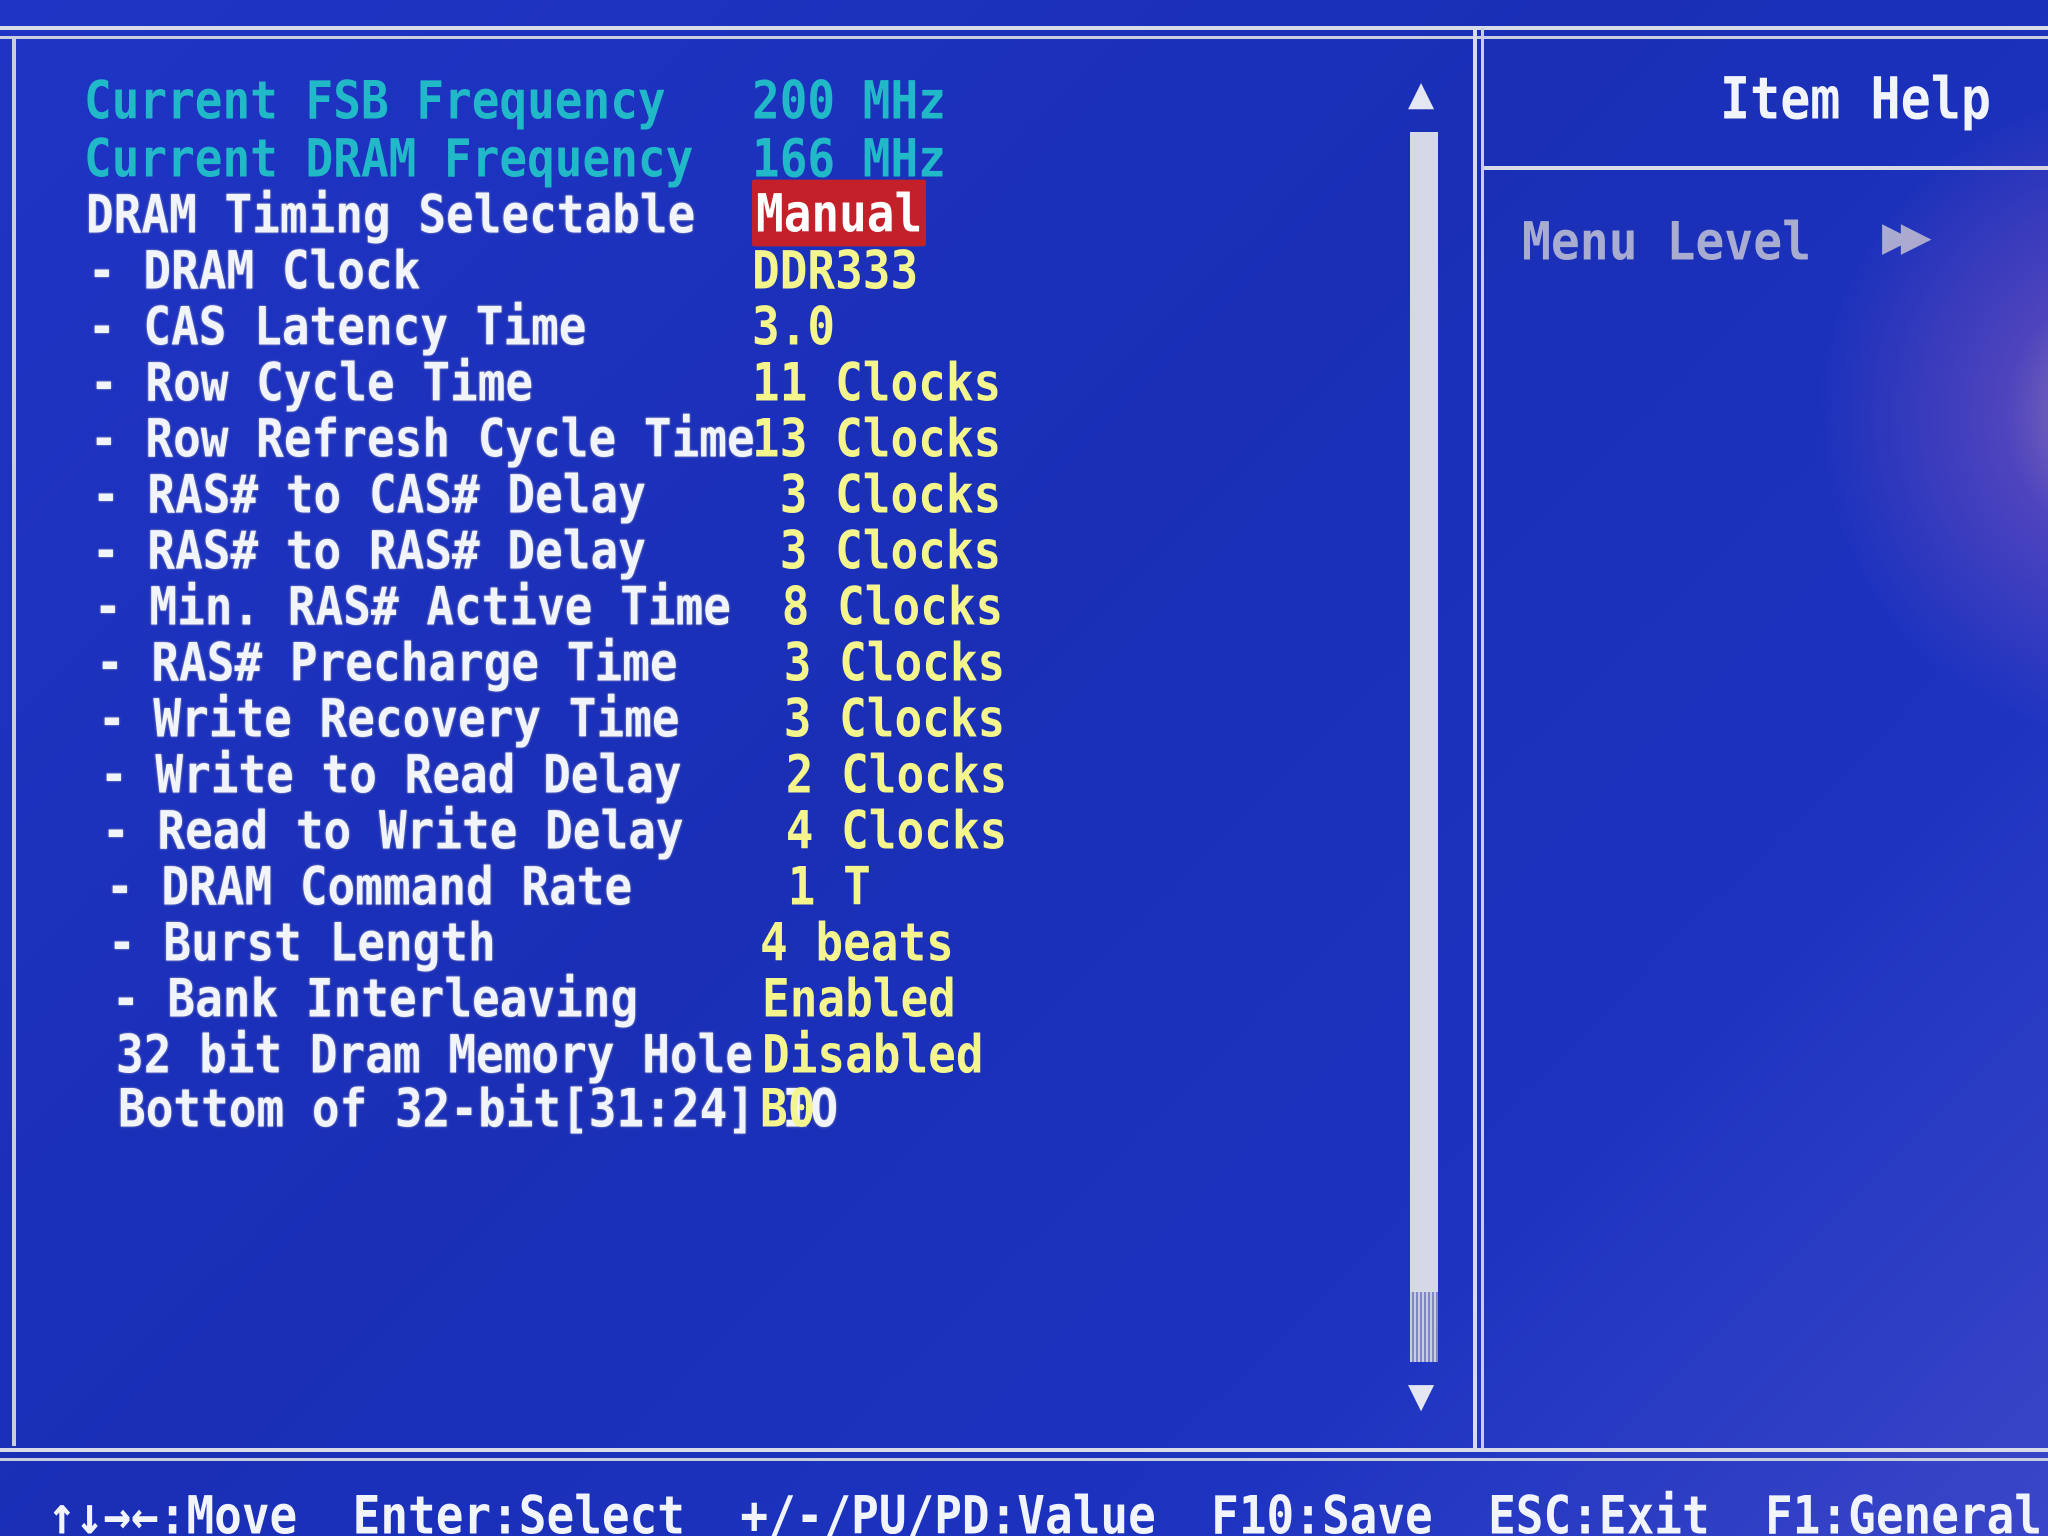 The image size is (2048, 1536). Describe the element at coordinates (1024, 28) in the screenshot. I see `frame-top-border` at that location.